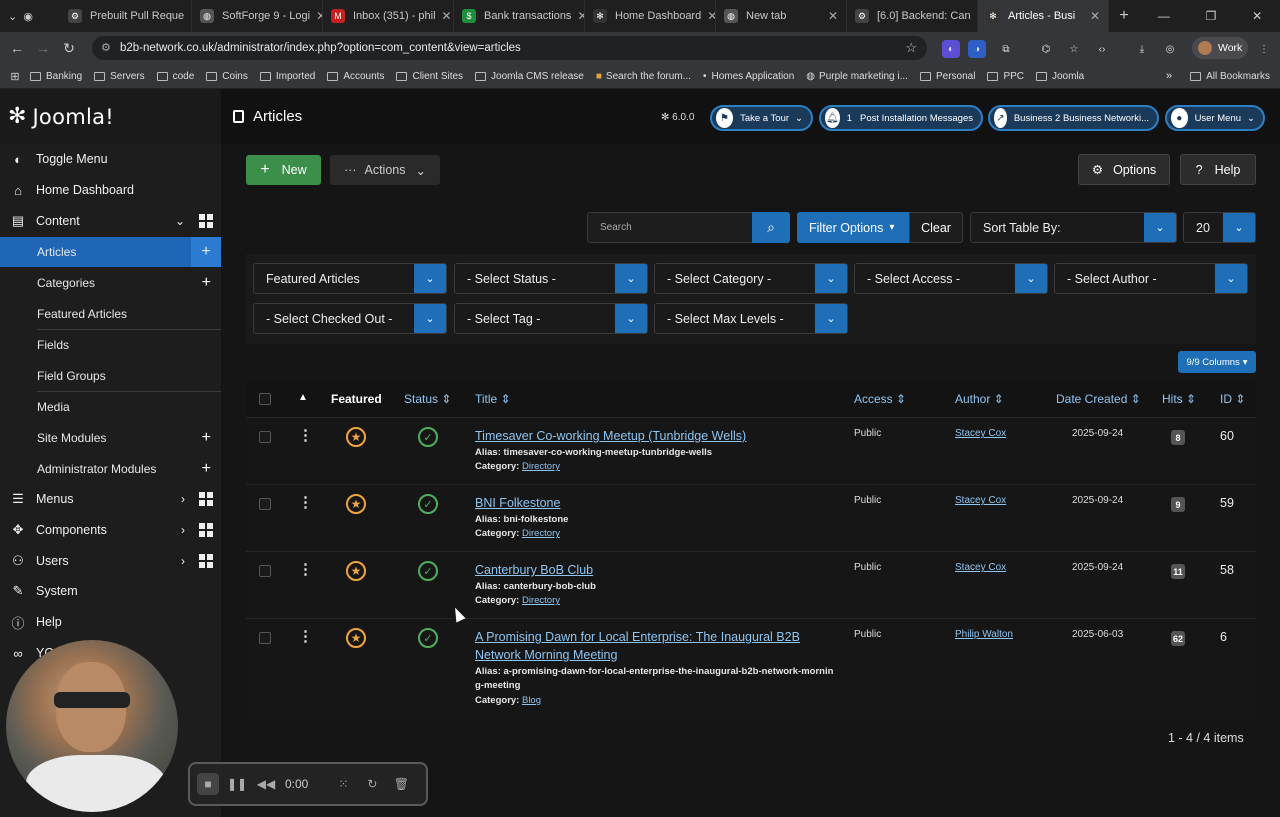 This screenshot has height=817, width=1280. I want to click on actions-button: ··· Actions ⌄, so click(385, 170).